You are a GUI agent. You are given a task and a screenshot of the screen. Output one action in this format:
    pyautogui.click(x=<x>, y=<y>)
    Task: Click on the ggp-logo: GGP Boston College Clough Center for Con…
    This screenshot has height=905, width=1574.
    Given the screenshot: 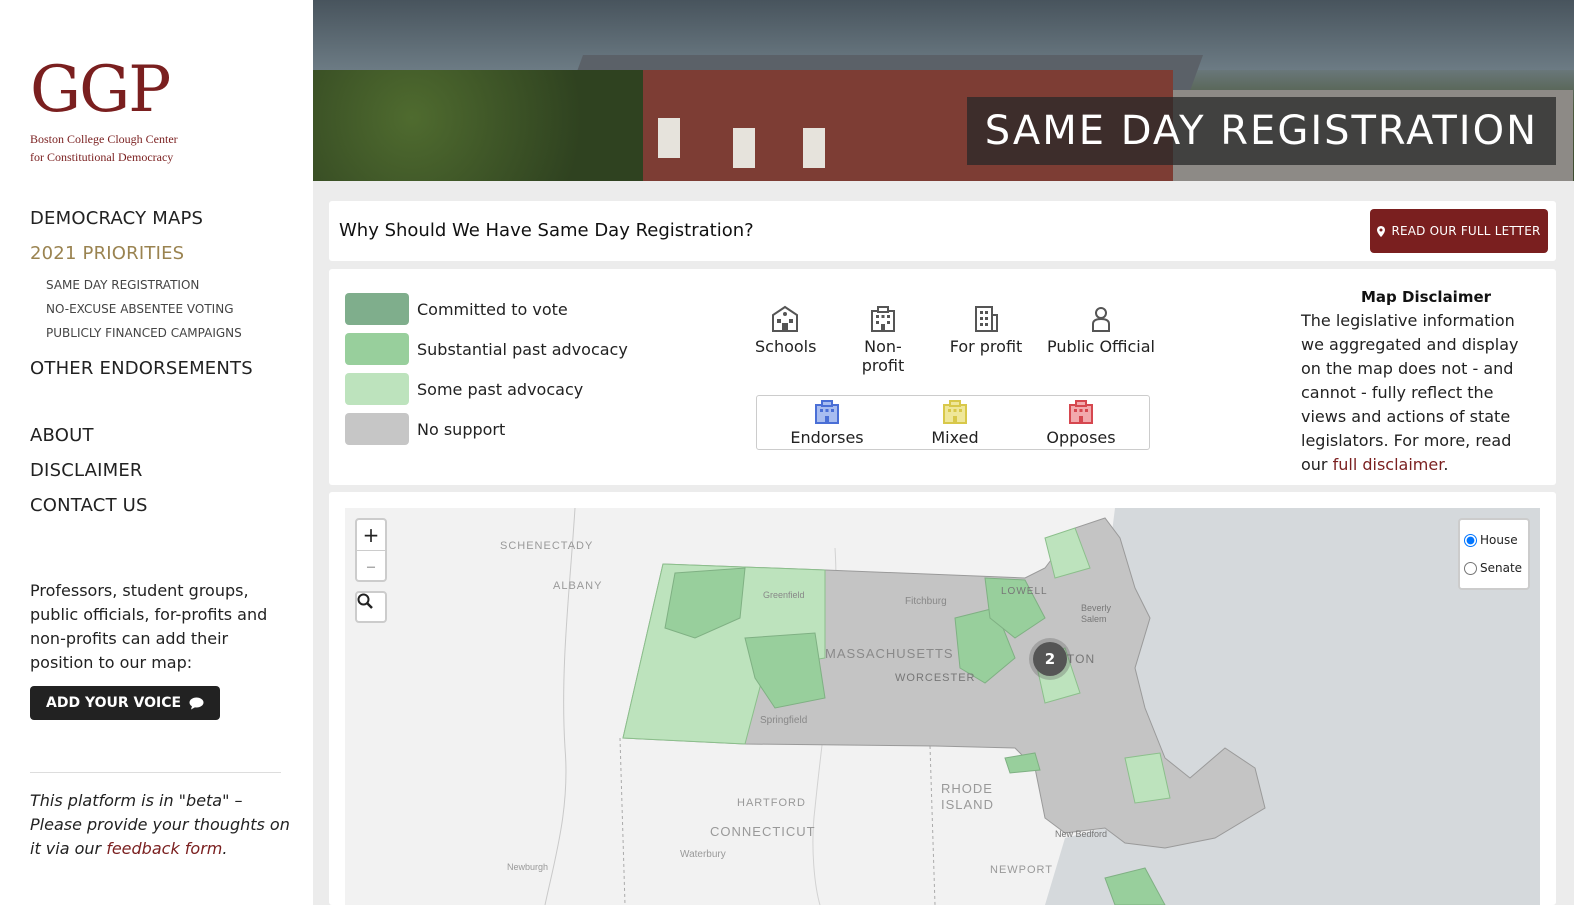 What is the action you would take?
    pyautogui.click(x=104, y=112)
    